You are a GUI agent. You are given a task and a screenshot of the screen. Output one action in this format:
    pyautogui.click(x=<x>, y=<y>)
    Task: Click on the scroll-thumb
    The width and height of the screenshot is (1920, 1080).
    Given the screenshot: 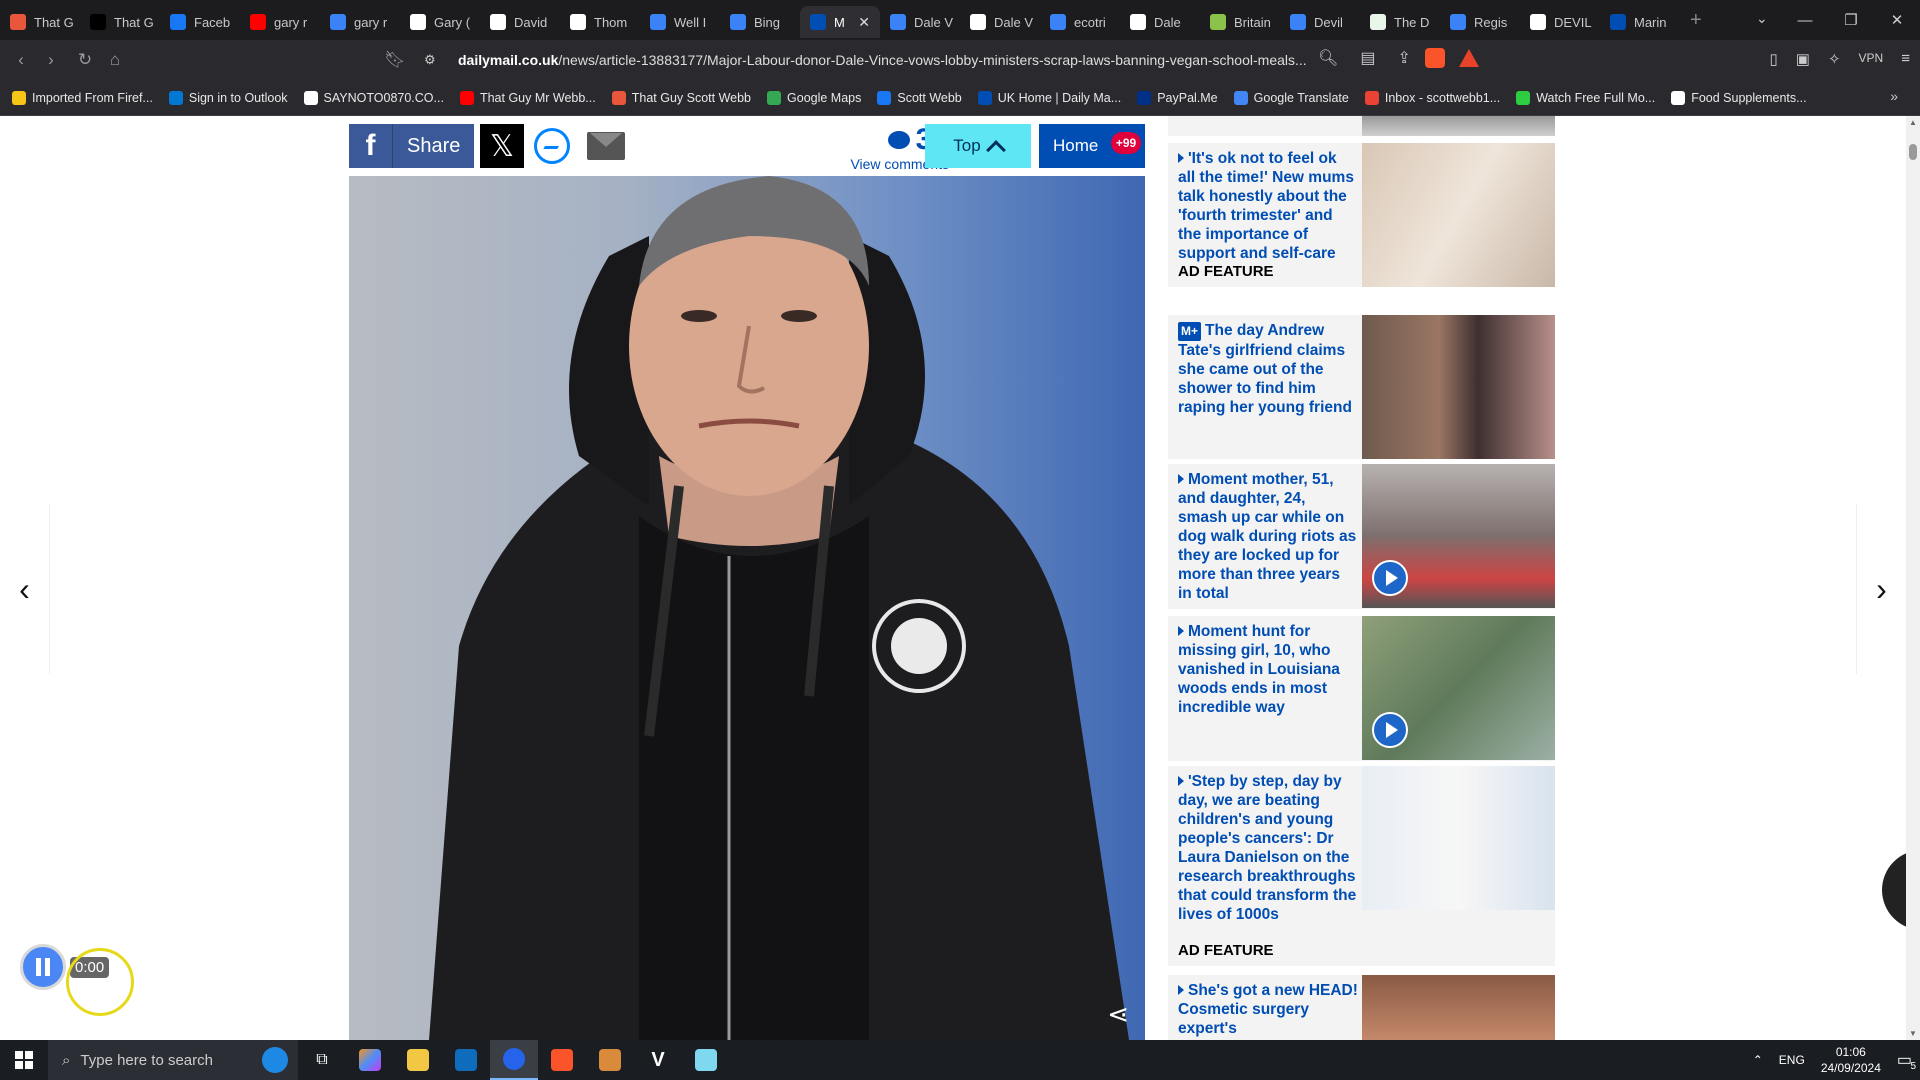 What is the action you would take?
    pyautogui.click(x=1913, y=152)
    